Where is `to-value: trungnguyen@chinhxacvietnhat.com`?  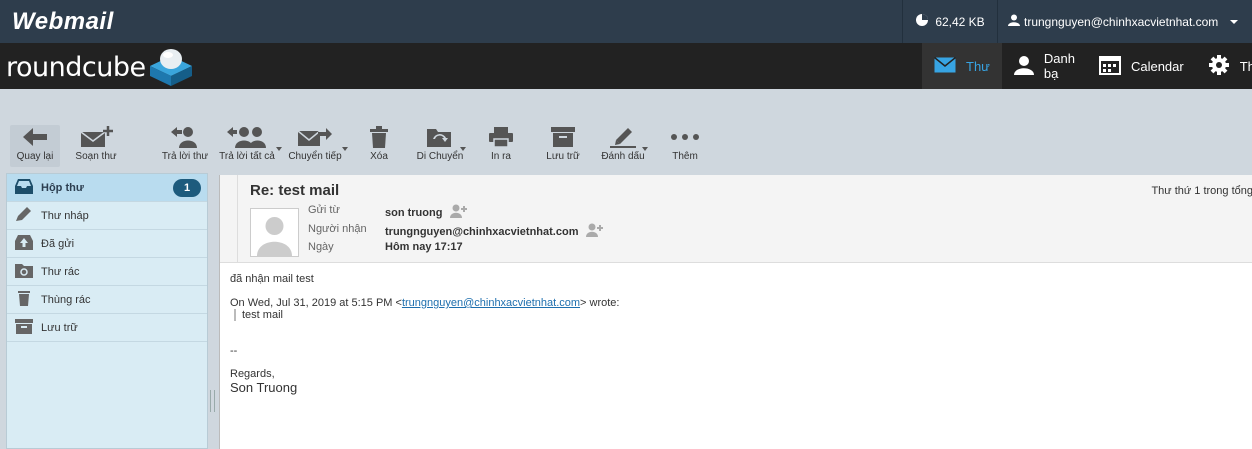 to-value: trungnguyen@chinhxacvietnhat.com is located at coordinates (481, 232).